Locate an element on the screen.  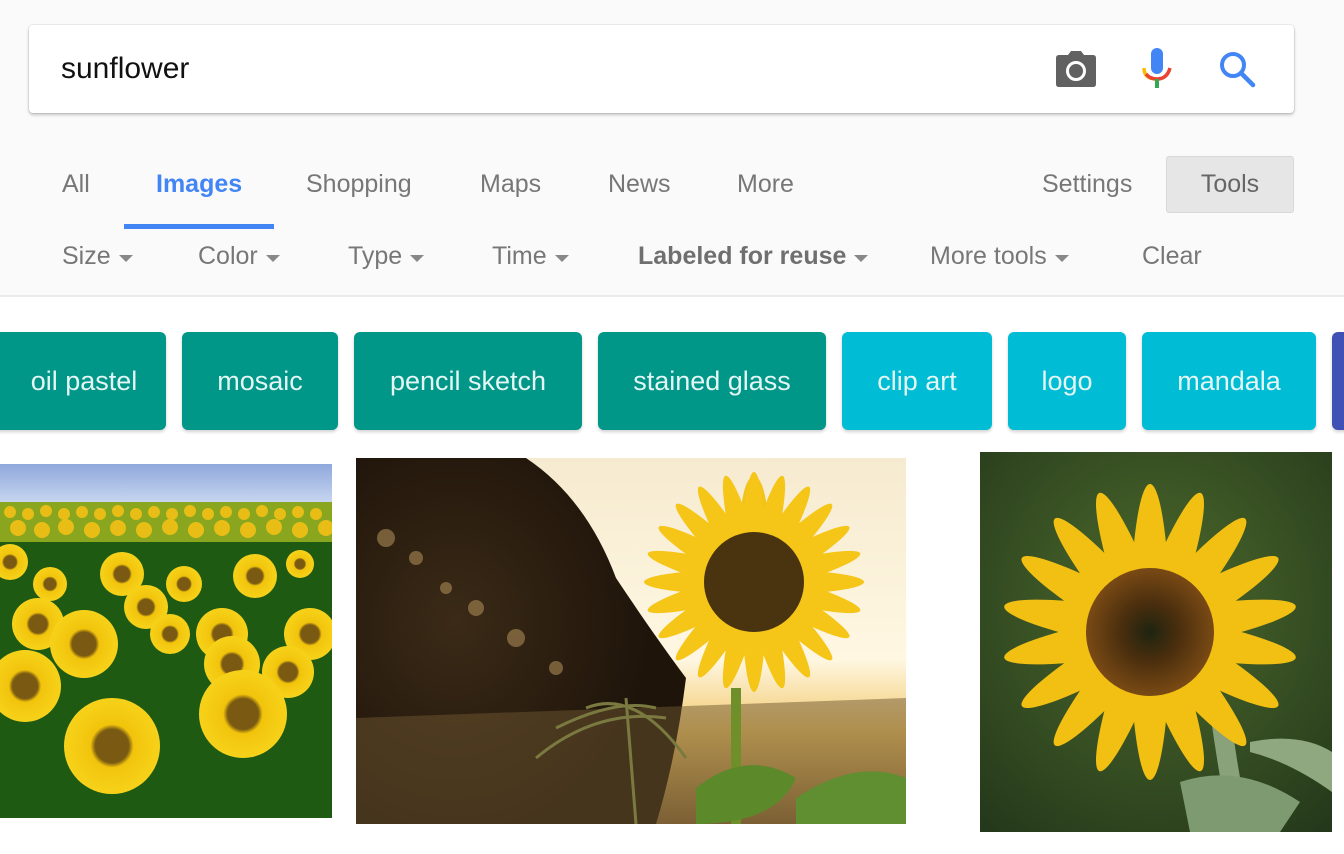
chip-label: logo is located at coordinates (1067, 380).